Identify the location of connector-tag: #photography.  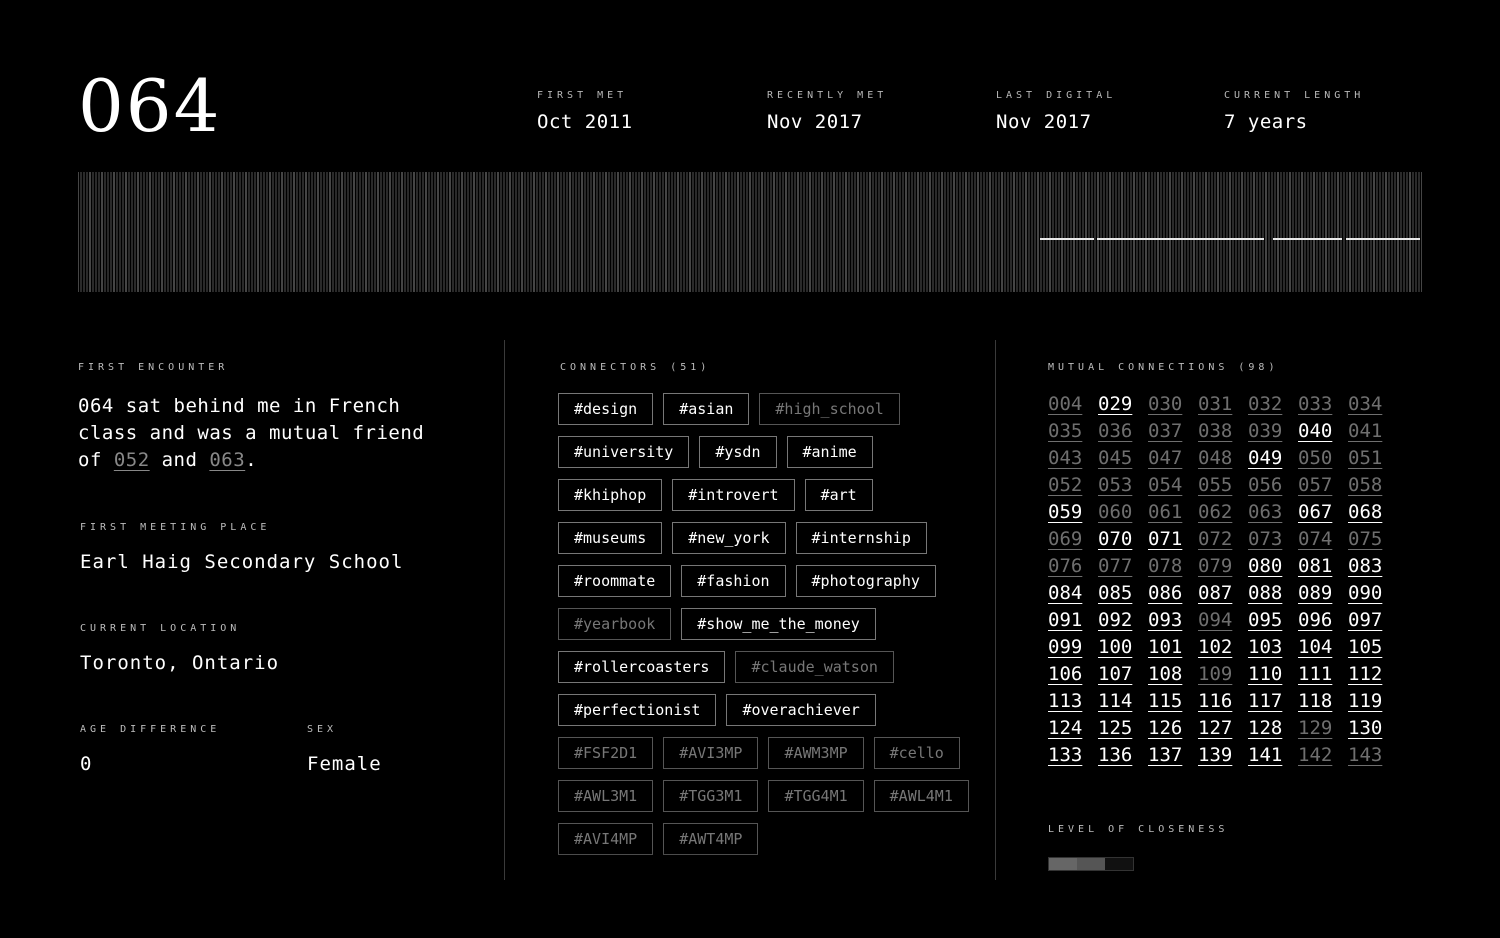
(865, 581).